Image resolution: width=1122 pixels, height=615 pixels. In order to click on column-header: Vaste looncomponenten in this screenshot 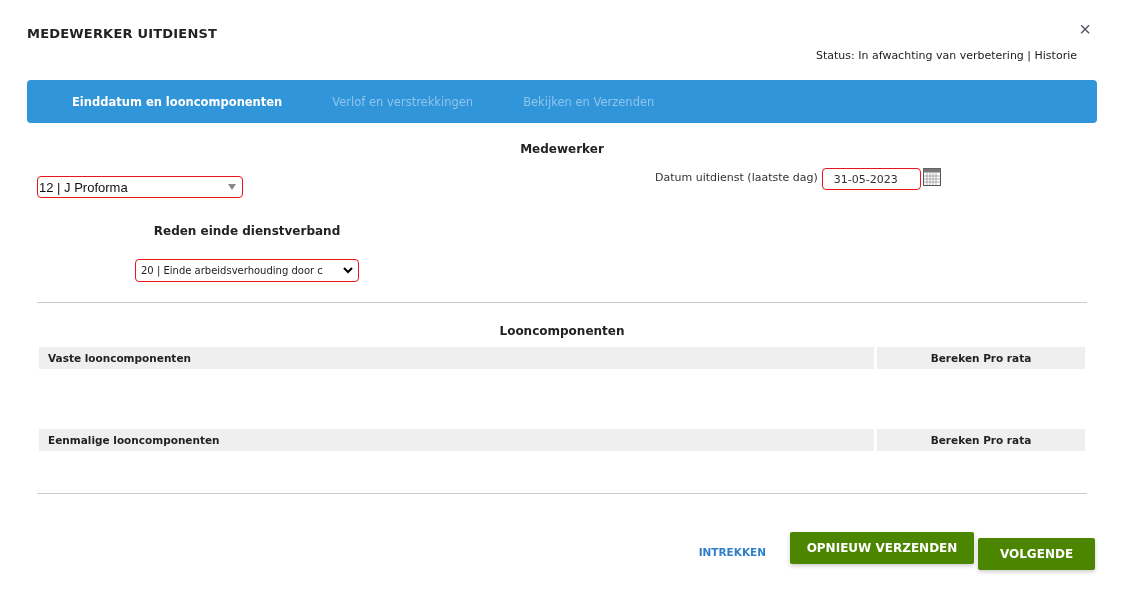, I will do `click(456, 358)`.